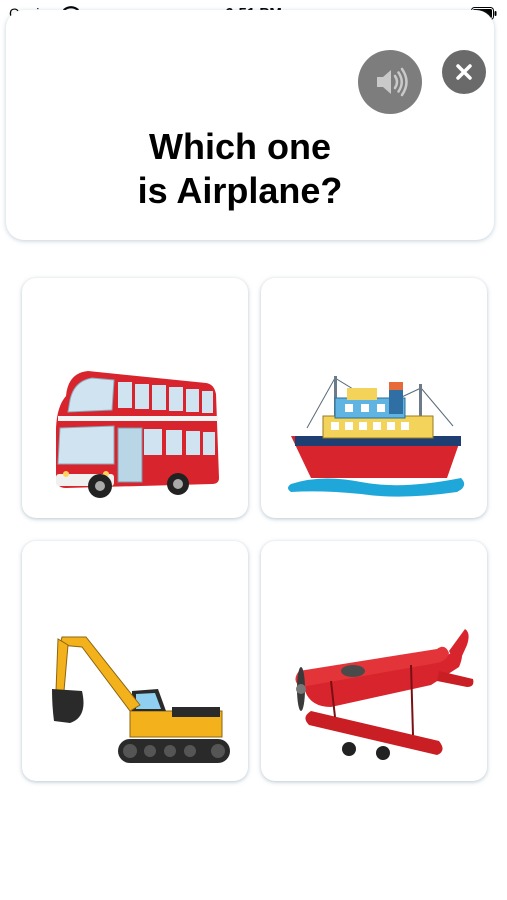 The image size is (507, 900). Describe the element at coordinates (384, 694) in the screenshot. I see `airplane-icon` at that location.